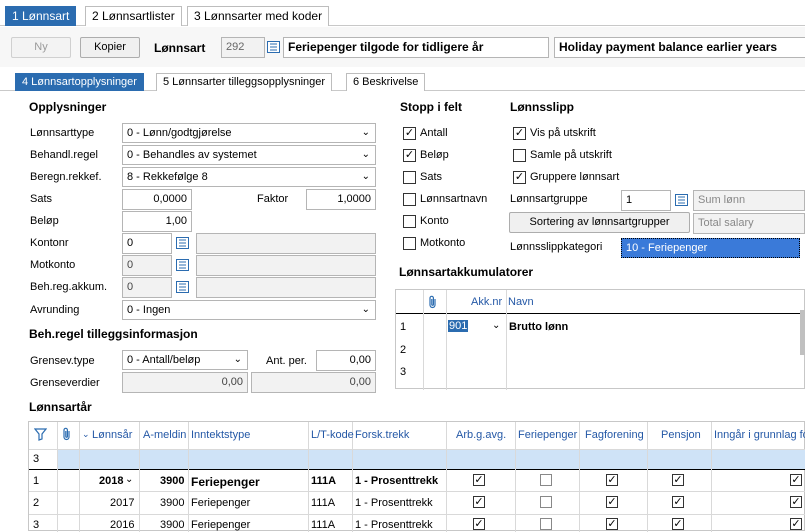 The width and height of the screenshot is (805, 532). What do you see at coordinates (258, 16) in the screenshot?
I see `tab-lonnsarter-med-koder: 3 Lønnsarter med koder` at bounding box center [258, 16].